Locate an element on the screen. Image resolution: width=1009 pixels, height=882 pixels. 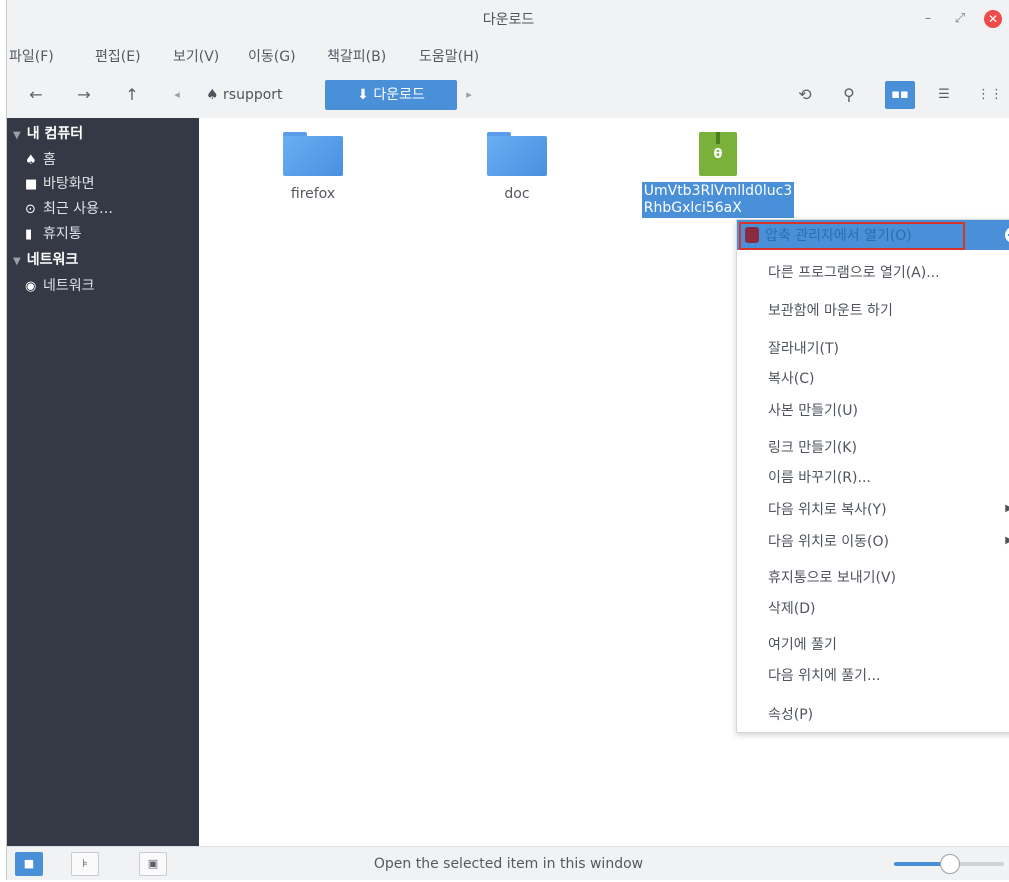
window-title: 다운로드 is located at coordinates (508, 20).